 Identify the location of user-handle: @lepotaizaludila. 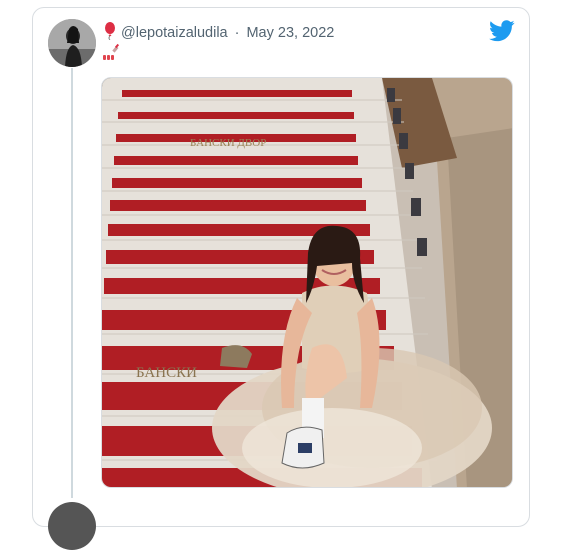
(174, 33).